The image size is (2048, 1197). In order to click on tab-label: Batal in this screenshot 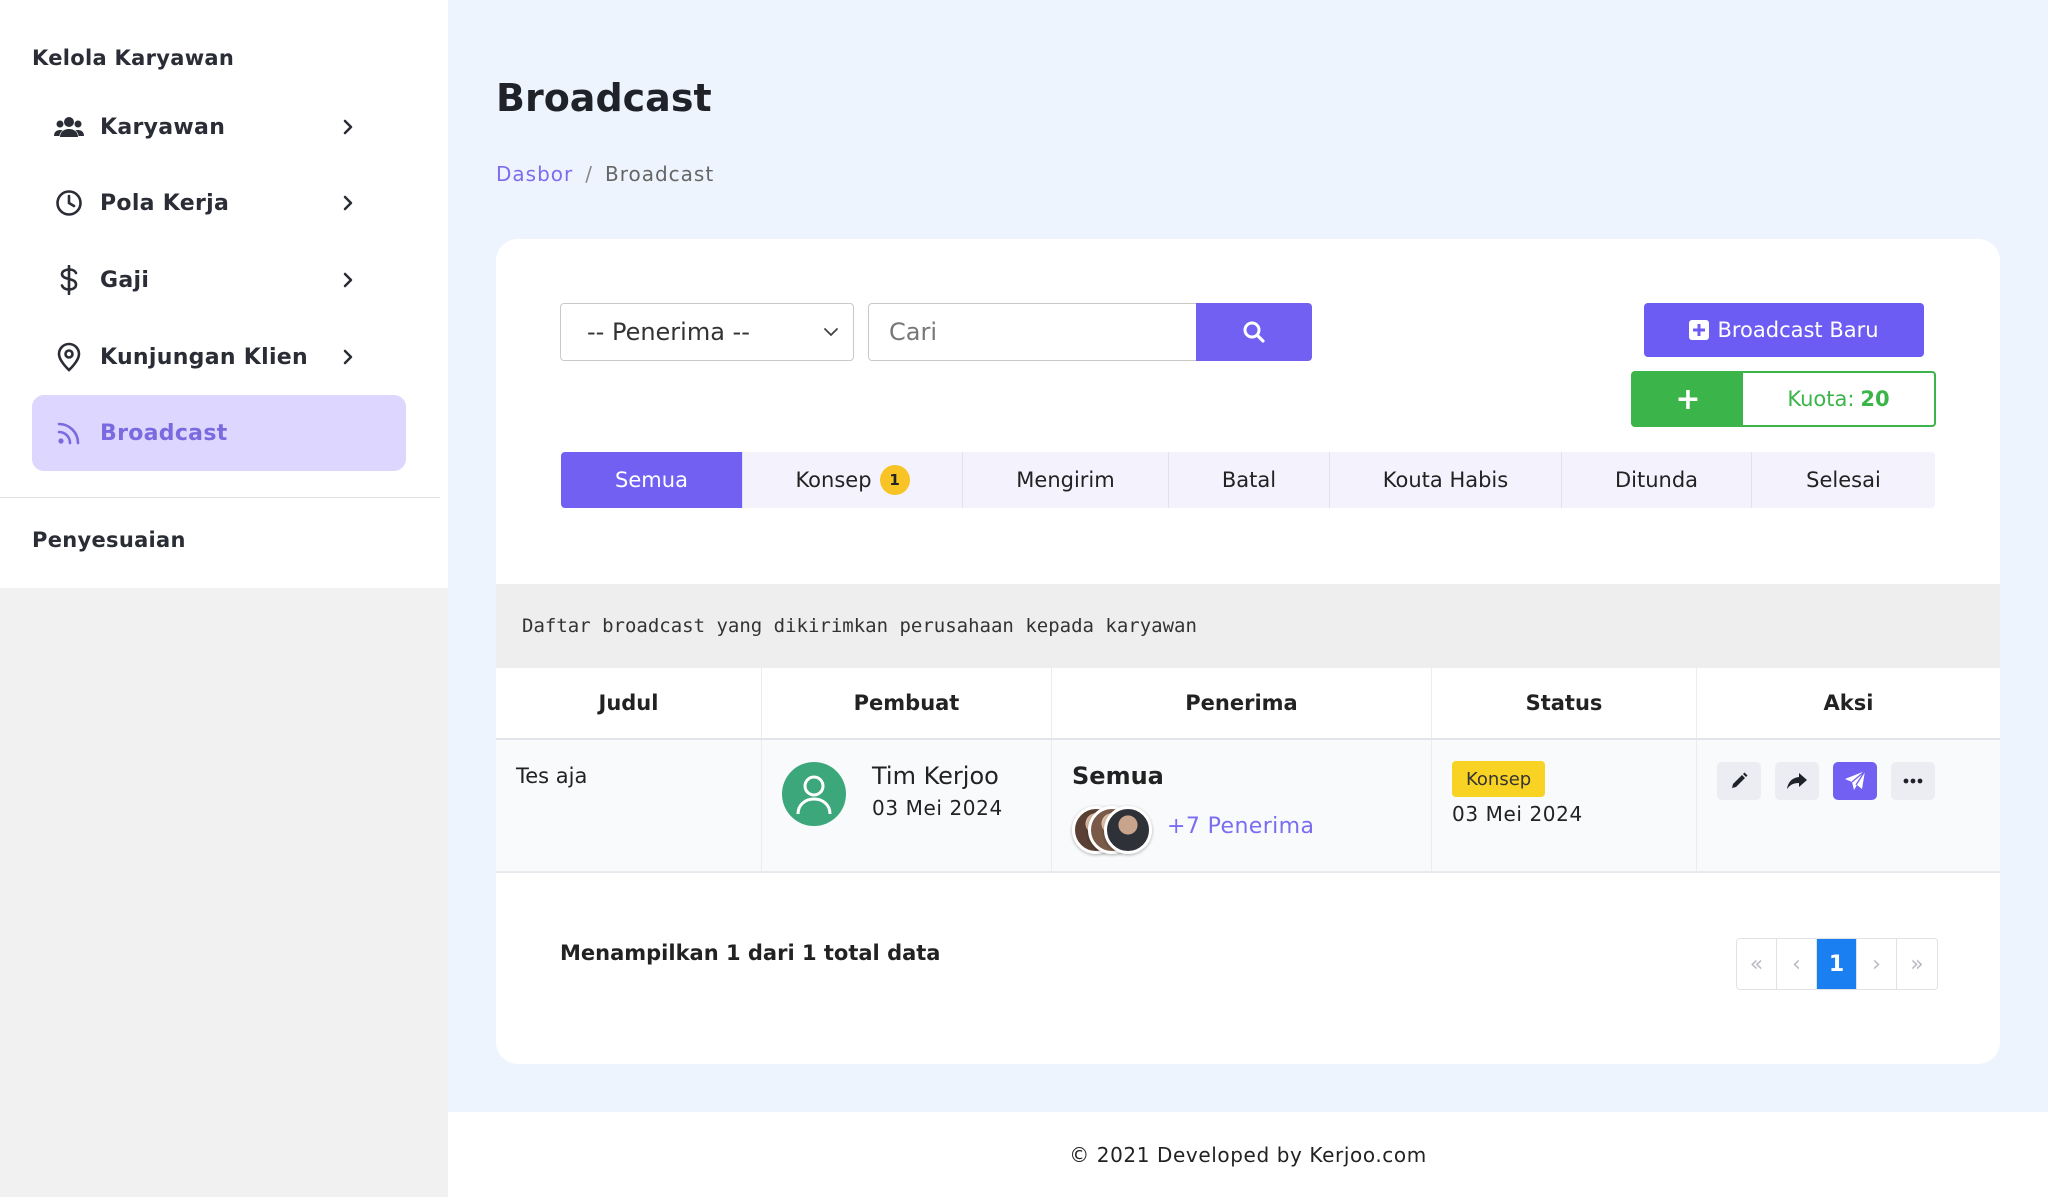, I will do `click(1249, 480)`.